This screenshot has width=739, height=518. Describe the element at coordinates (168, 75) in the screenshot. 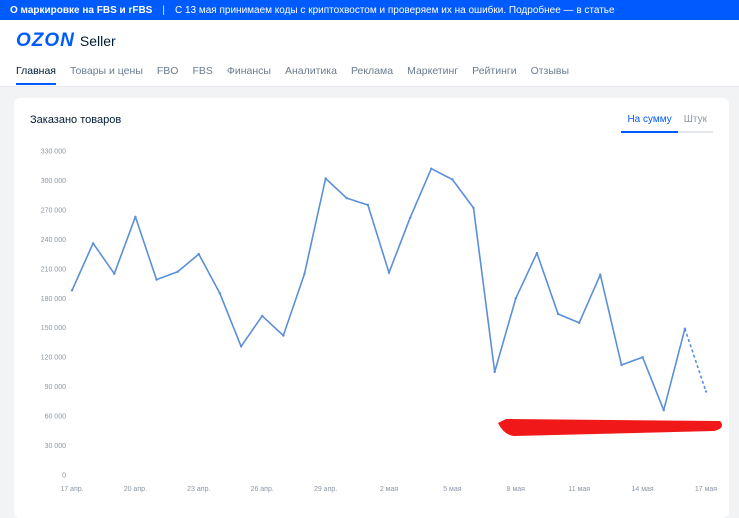

I see `tab-fbo: FBO` at that location.